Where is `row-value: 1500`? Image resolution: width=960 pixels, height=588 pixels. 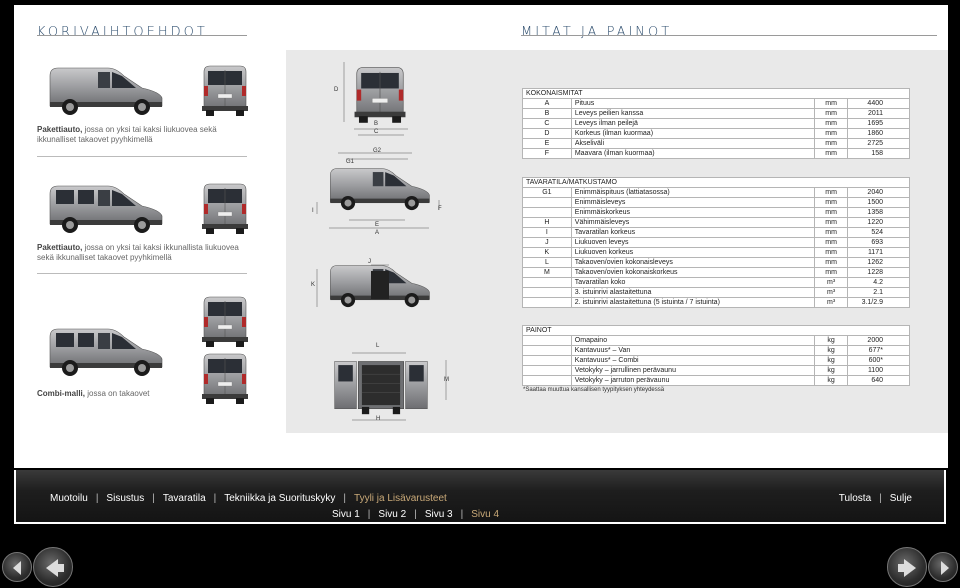 row-value: 1500 is located at coordinates (878, 202).